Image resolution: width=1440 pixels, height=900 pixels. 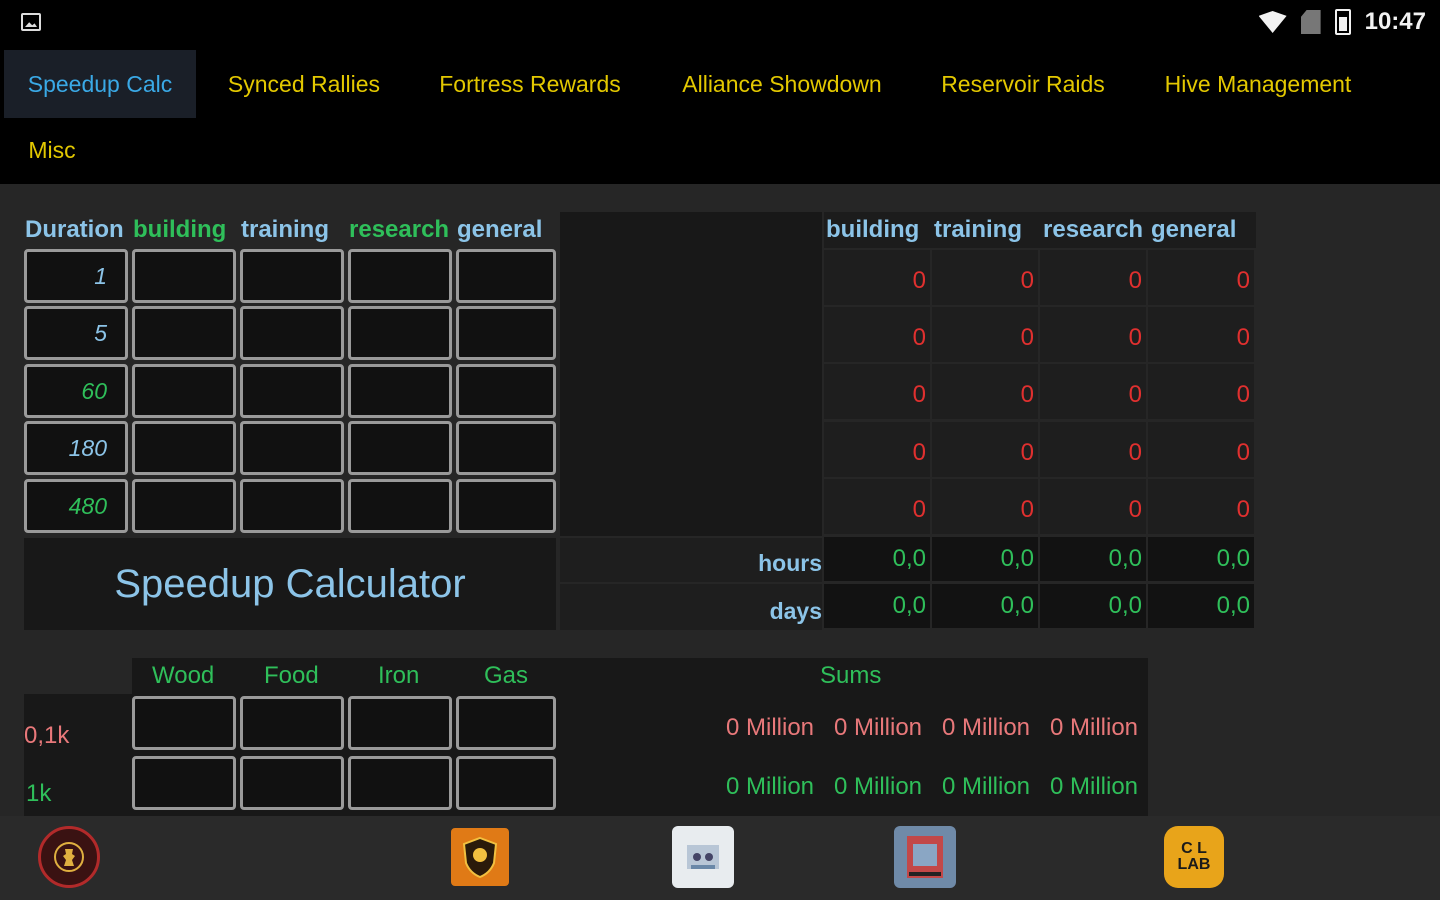 What do you see at coordinates (31, 22) in the screenshot?
I see `gallery-notification-icon` at bounding box center [31, 22].